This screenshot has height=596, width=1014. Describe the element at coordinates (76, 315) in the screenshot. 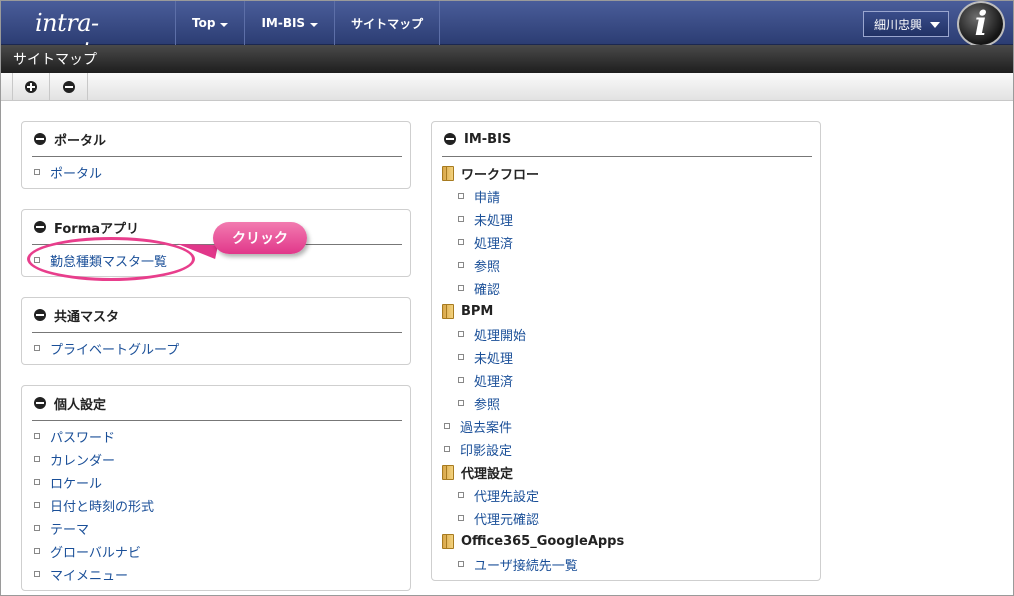

I see `panel-common-master-header: 共通マスタ` at that location.